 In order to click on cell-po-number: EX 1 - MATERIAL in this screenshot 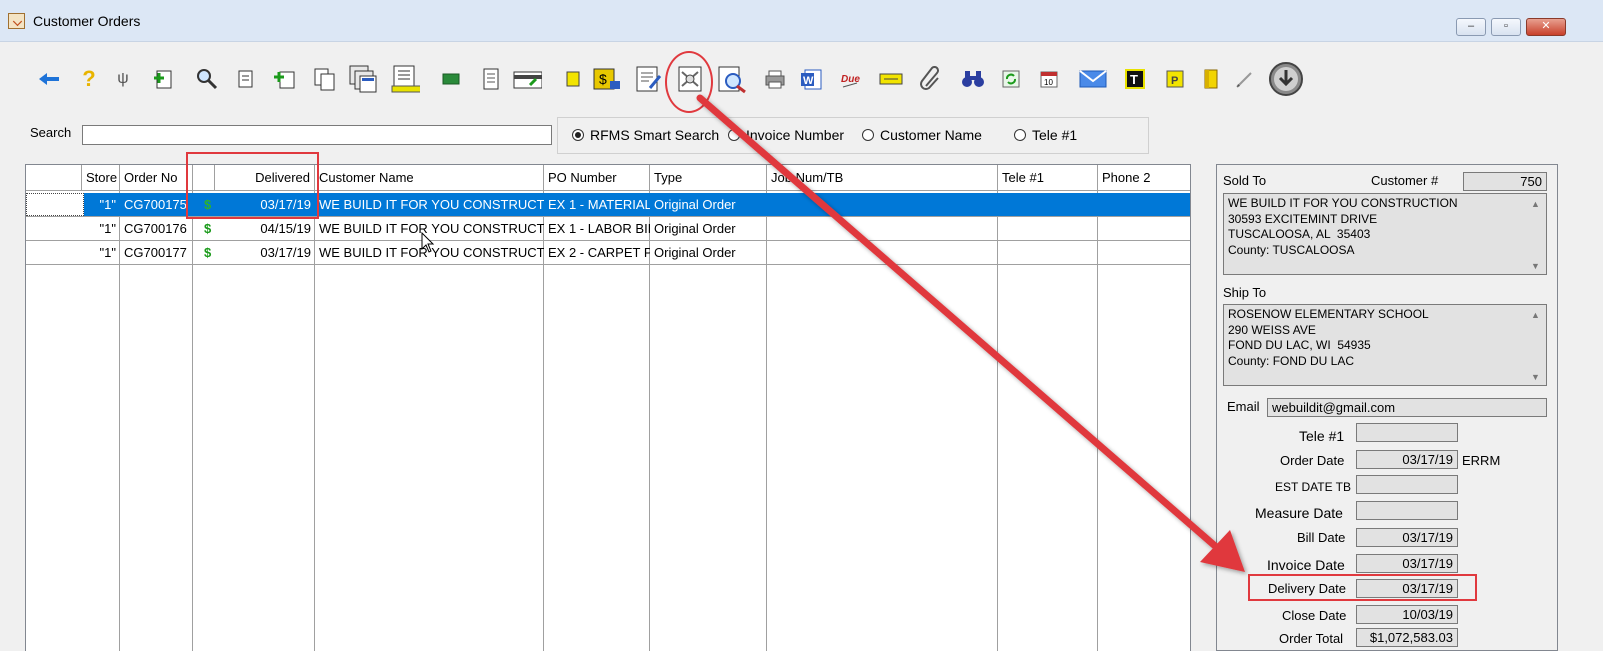, I will do `click(599, 204)`.